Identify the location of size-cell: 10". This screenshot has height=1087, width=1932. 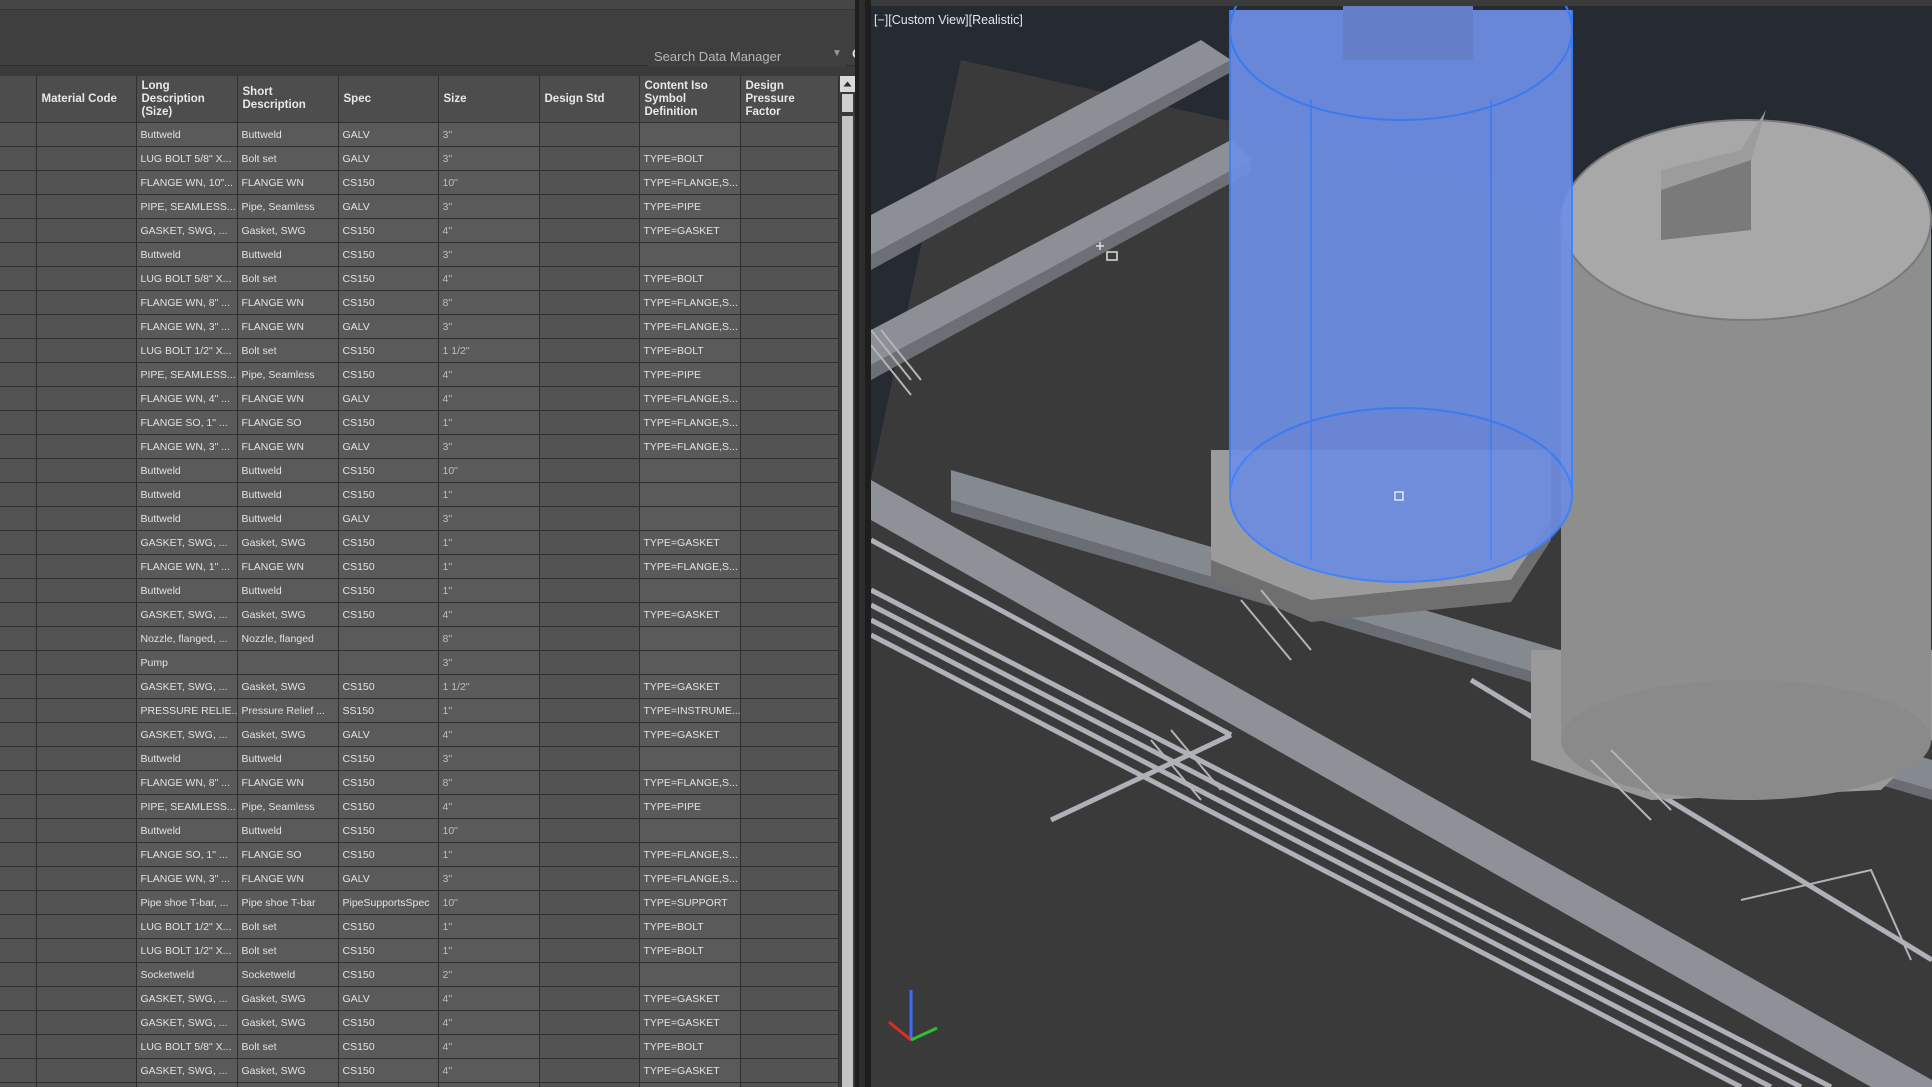
(489, 902).